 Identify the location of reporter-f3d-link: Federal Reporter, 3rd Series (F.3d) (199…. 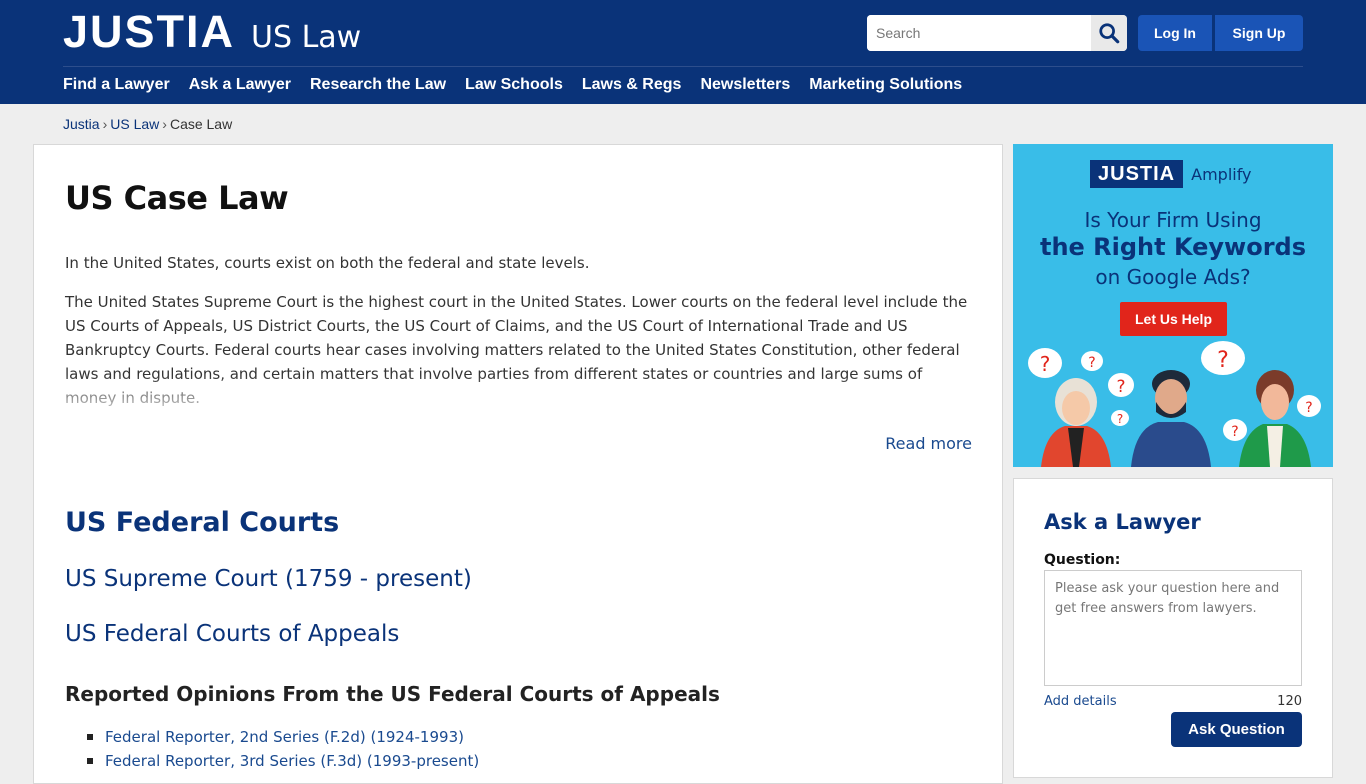
(292, 761).